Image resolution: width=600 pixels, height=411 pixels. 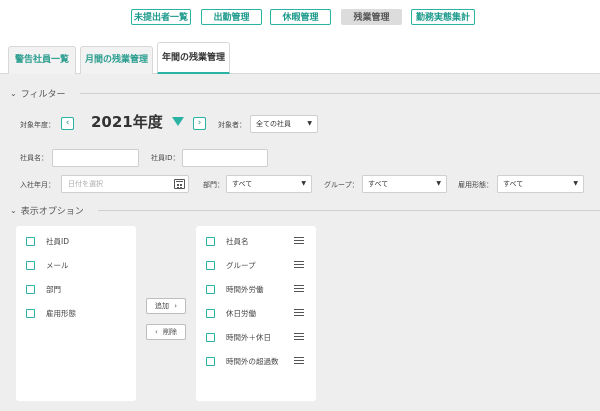 What do you see at coordinates (231, 17) in the screenshot?
I see `nav-attendance: 出勤管理` at bounding box center [231, 17].